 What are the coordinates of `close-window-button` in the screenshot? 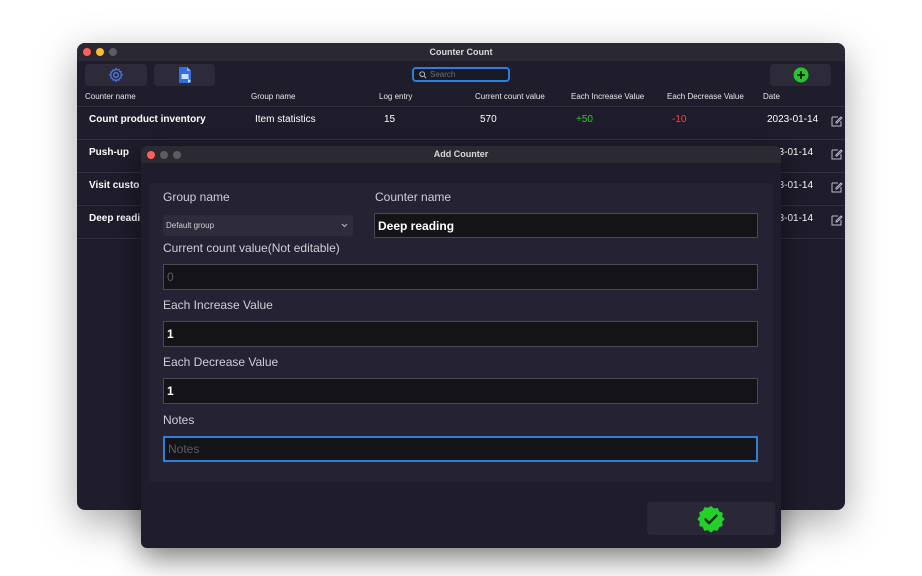 It's located at (87, 52).